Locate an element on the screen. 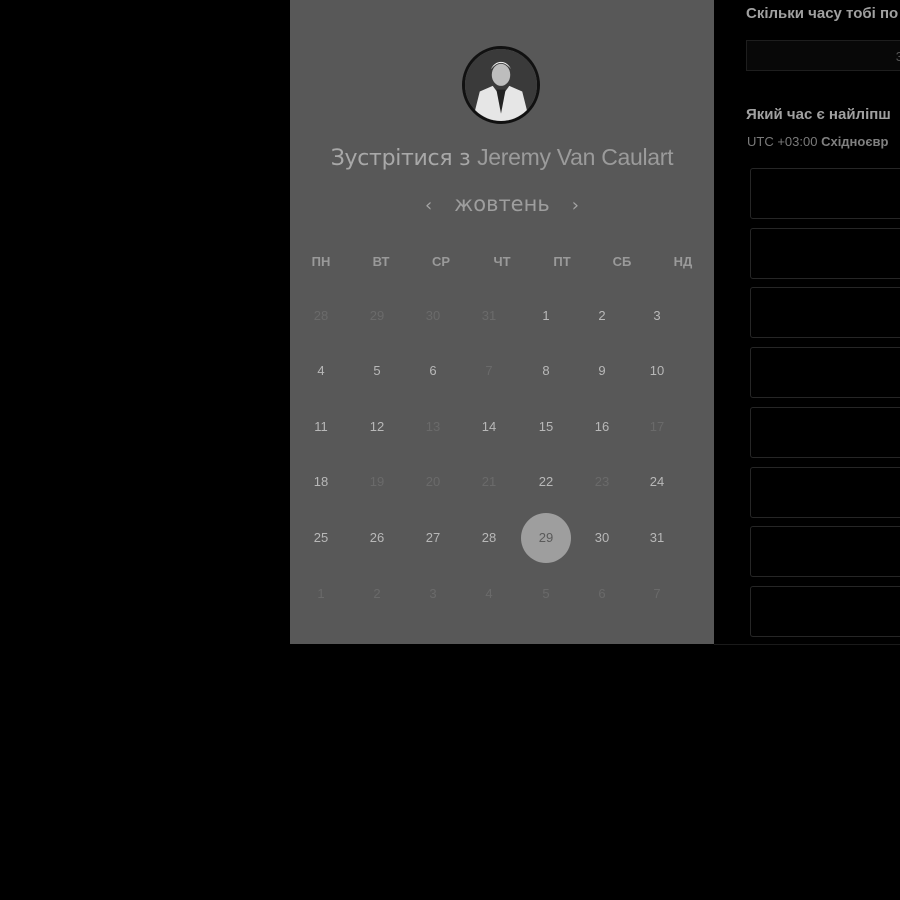 This screenshot has width=900, height=900. duration-select: 3 is located at coordinates (823, 55).